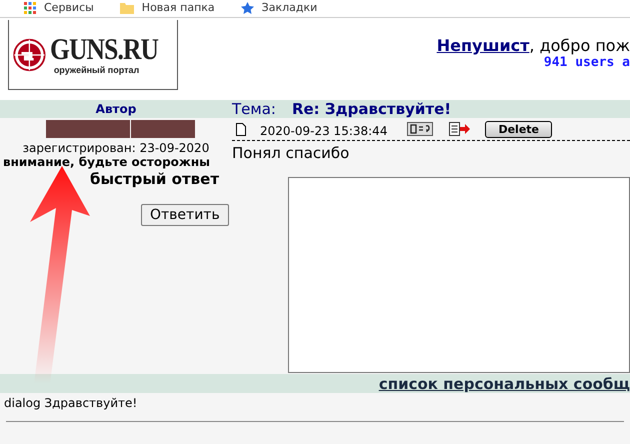 The height and width of the screenshot is (444, 630). What do you see at coordinates (291, 153) in the screenshot?
I see `message-body: Понял спасибо` at bounding box center [291, 153].